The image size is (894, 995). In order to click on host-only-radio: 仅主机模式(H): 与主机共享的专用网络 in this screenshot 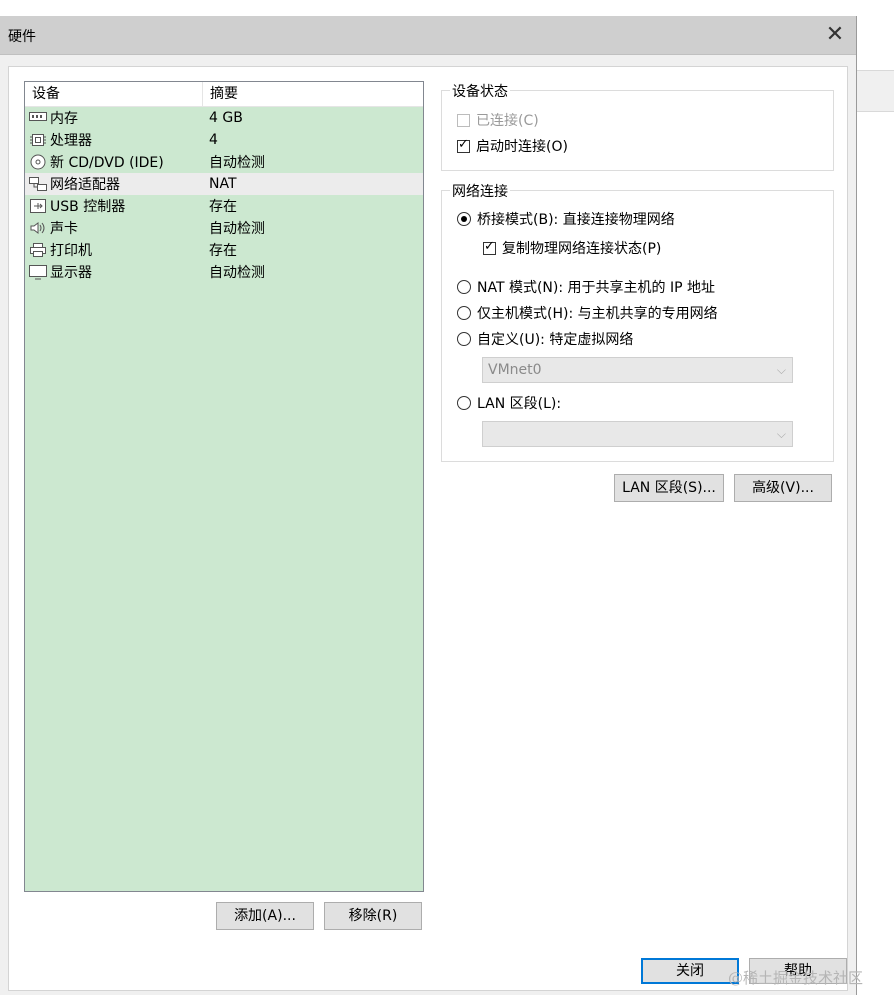, I will do `click(587, 313)`.